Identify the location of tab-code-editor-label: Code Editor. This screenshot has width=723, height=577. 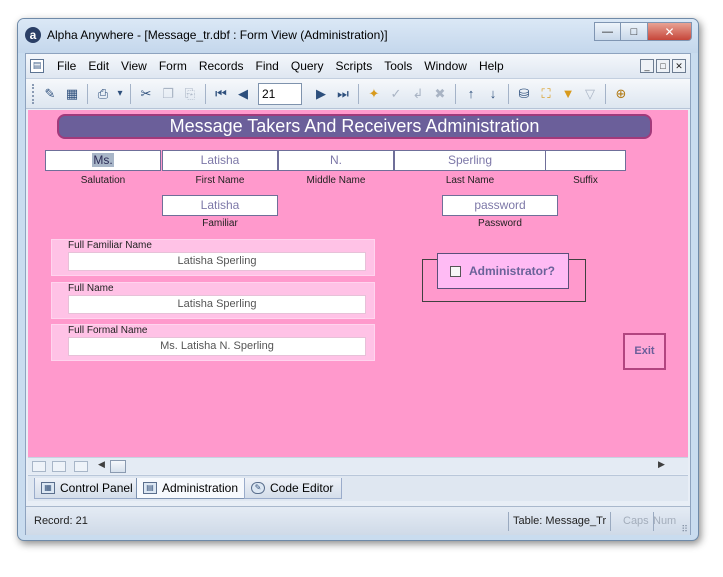
(302, 488).